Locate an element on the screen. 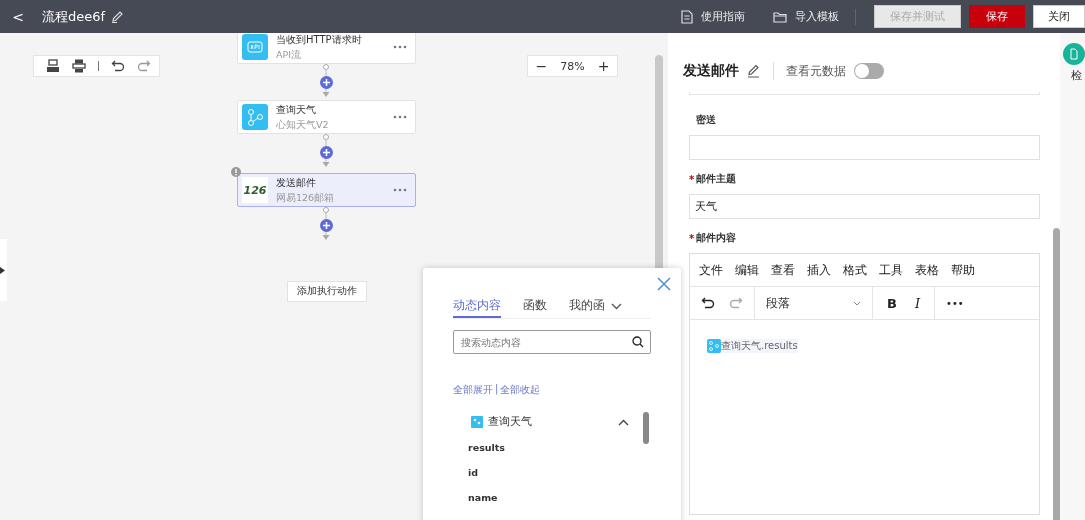 The height and width of the screenshot is (520, 1085). tree-item: id is located at coordinates (552, 472).